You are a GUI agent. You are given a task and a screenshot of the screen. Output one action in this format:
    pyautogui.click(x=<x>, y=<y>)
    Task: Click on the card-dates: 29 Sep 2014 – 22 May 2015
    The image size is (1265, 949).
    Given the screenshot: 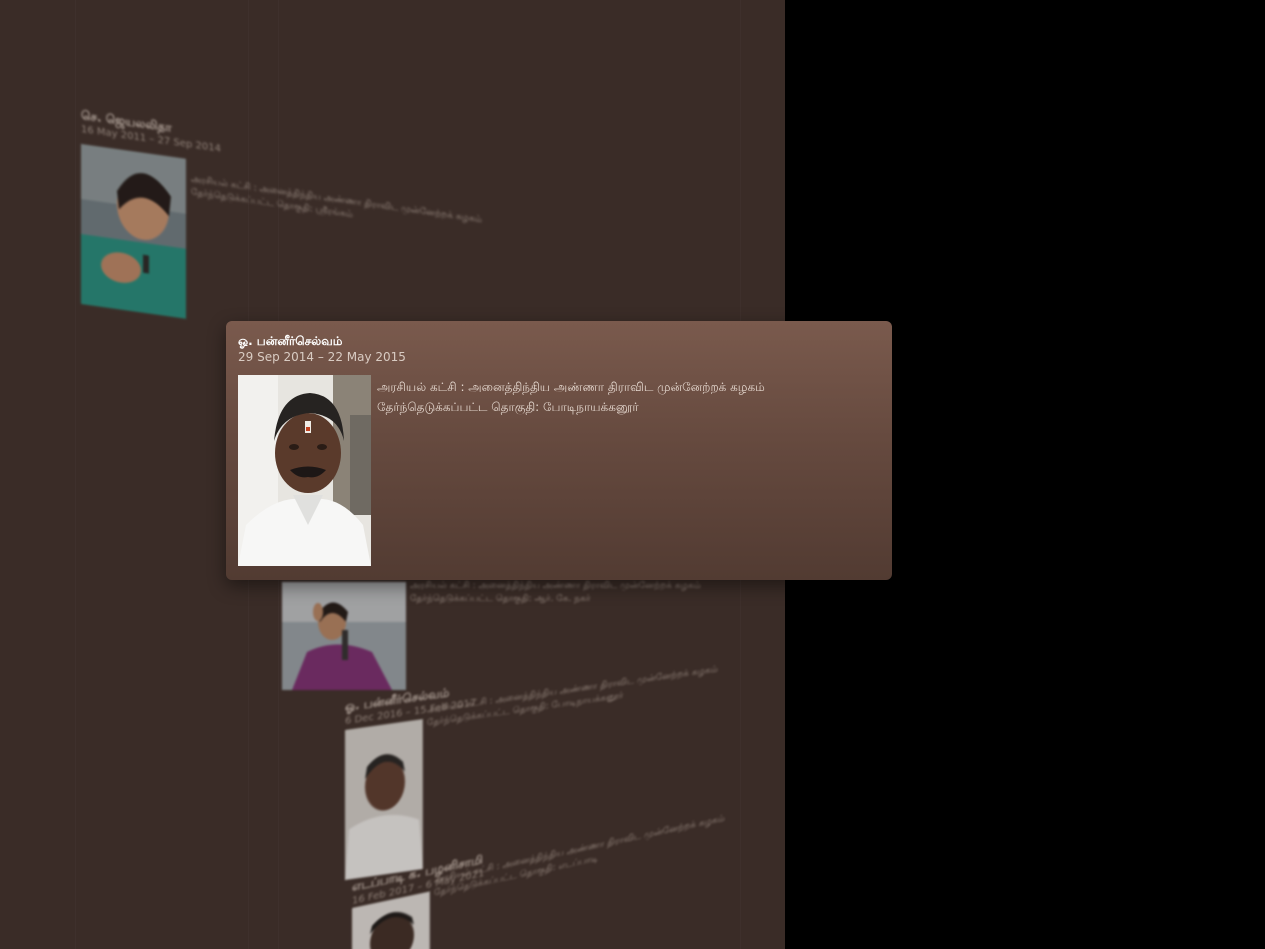 What is the action you would take?
    pyautogui.click(x=322, y=357)
    